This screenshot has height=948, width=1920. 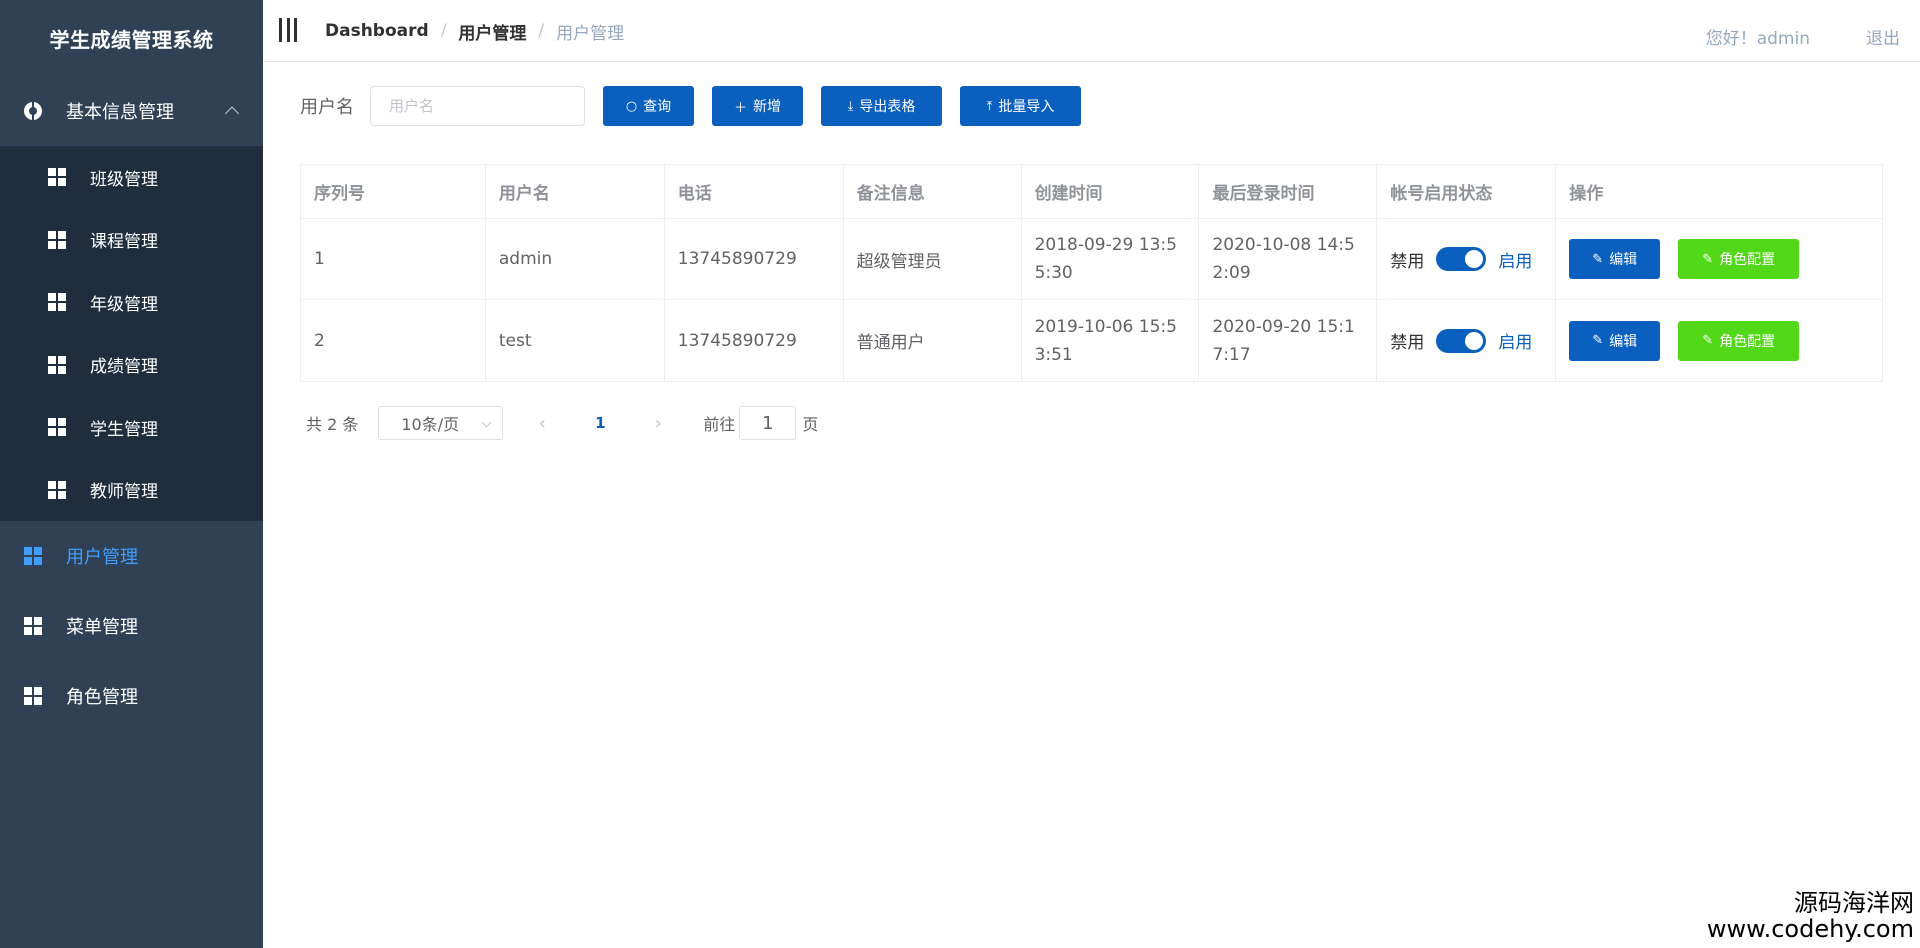 What do you see at coordinates (542, 423) in the screenshot?
I see `prev-page-icon: ‹` at bounding box center [542, 423].